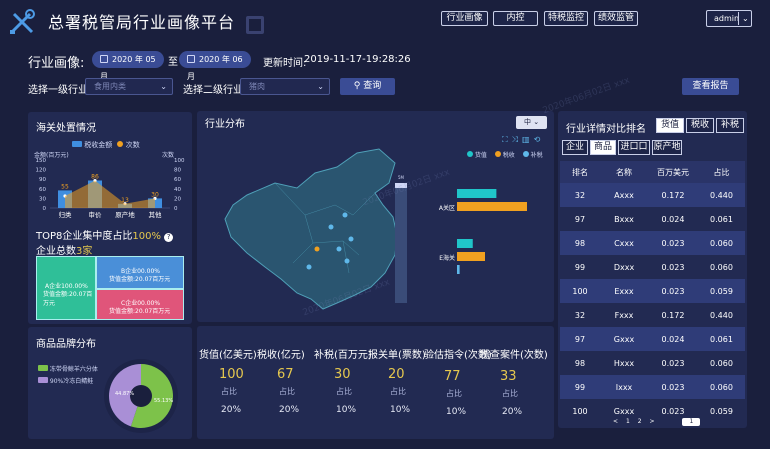 The width and height of the screenshot is (770, 449). Describe the element at coordinates (634, 147) in the screenshot. I see `tab-import-port: 进口口` at that location.